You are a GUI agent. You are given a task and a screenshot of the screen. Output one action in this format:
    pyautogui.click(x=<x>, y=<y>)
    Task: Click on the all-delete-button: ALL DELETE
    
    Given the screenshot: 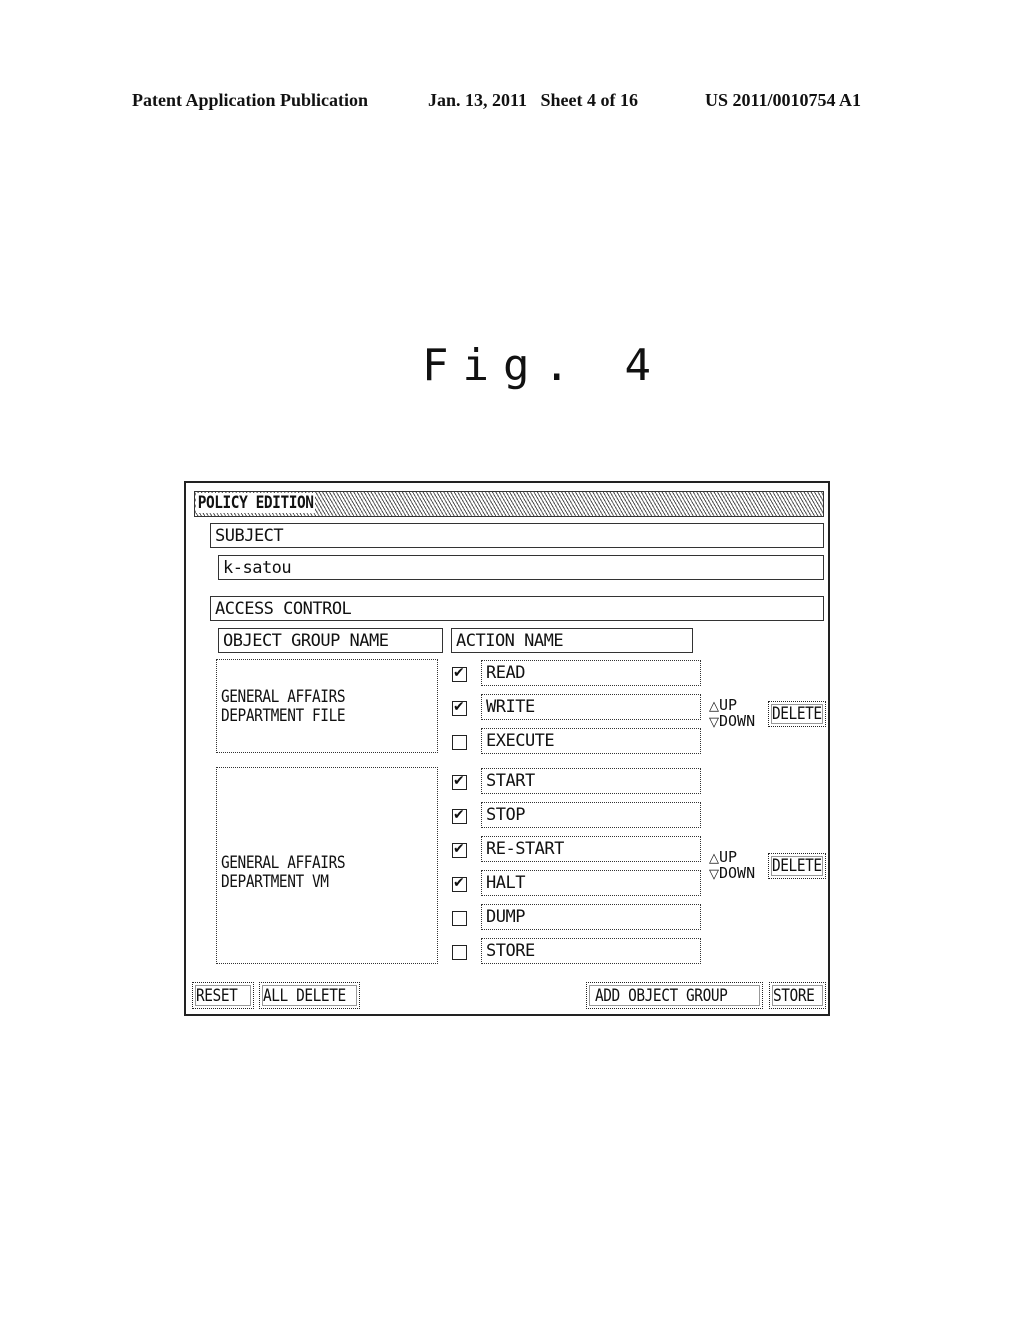 What is the action you would take?
    pyautogui.click(x=309, y=995)
    